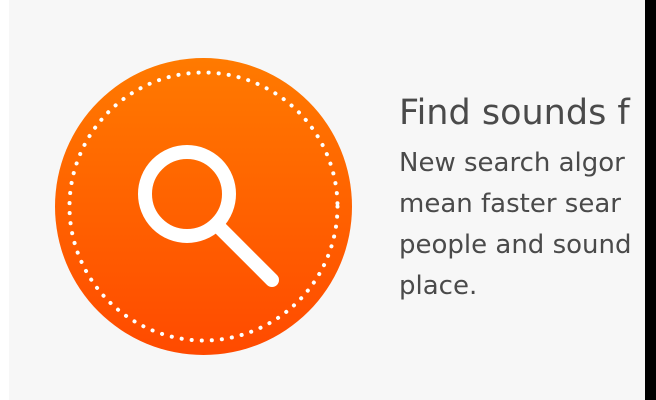  I want to click on feature-description-line: people and sound, so click(515, 245).